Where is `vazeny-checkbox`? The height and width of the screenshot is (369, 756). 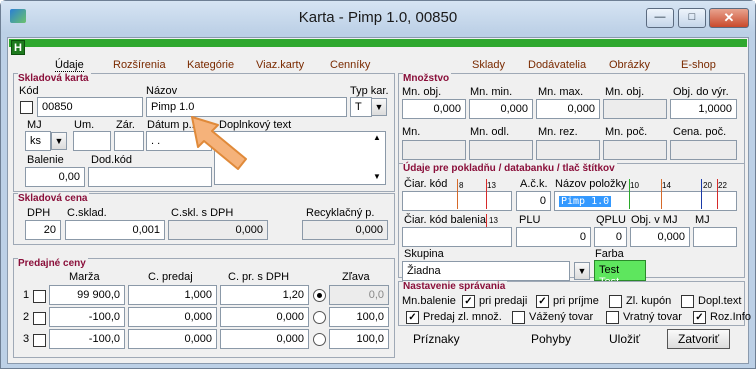 vazeny-checkbox is located at coordinates (518, 317).